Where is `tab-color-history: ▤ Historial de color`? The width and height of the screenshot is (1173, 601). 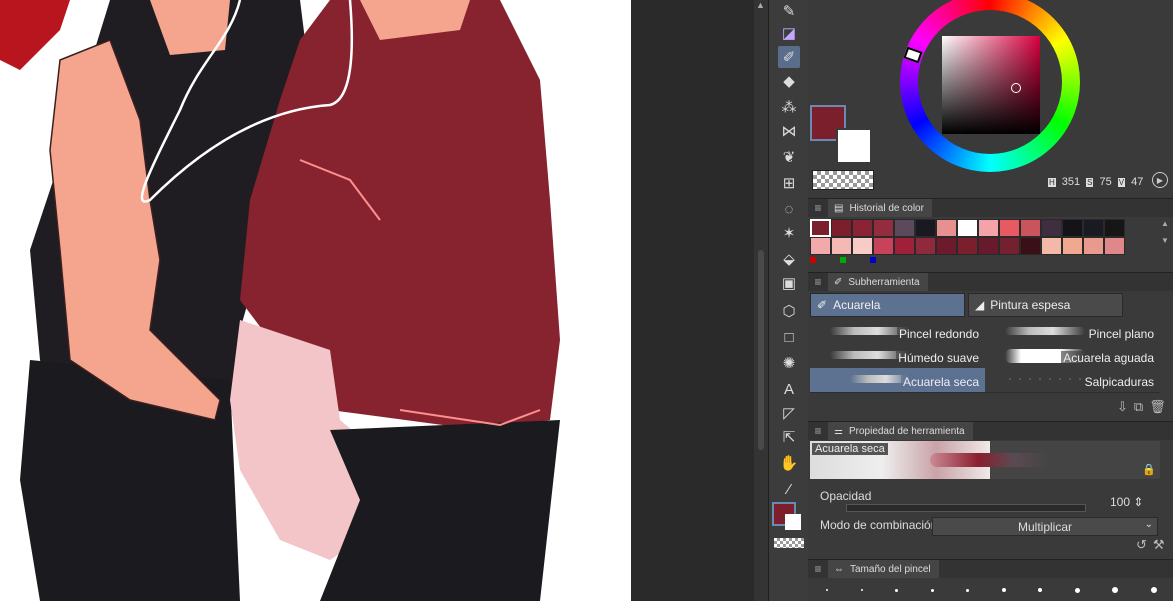
tab-color-history: ▤ Historial de color is located at coordinates (880, 208).